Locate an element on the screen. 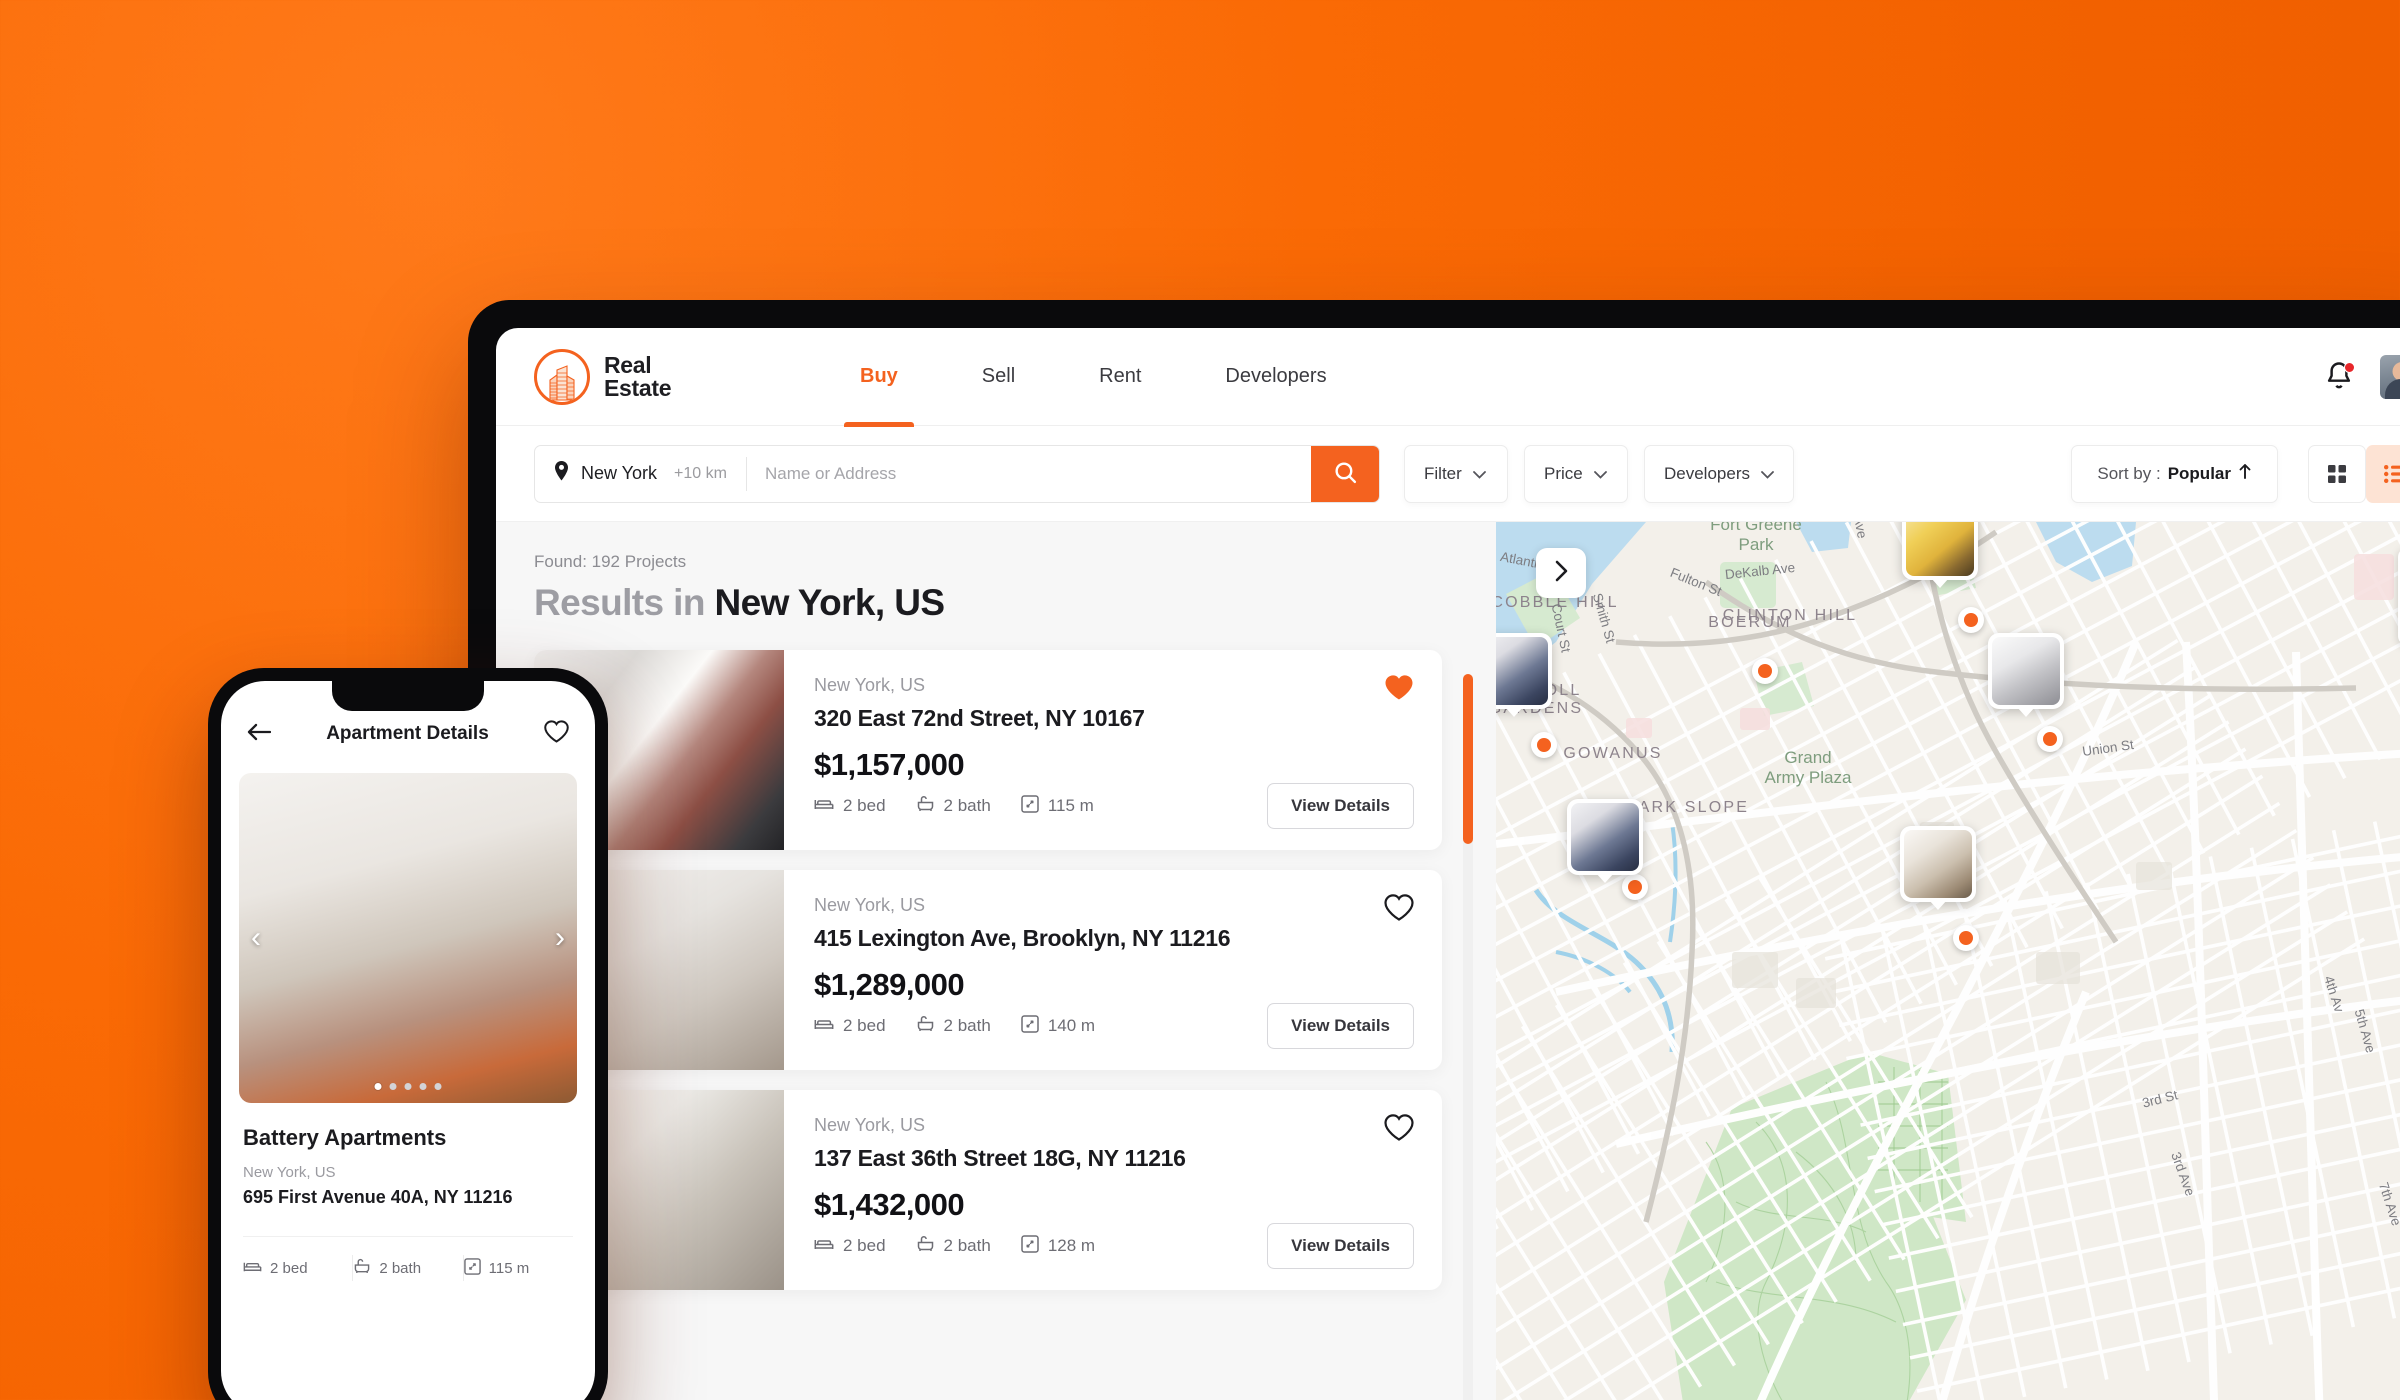 The width and height of the screenshot is (2400, 1400). developers-chip: Developers is located at coordinates (1719, 473).